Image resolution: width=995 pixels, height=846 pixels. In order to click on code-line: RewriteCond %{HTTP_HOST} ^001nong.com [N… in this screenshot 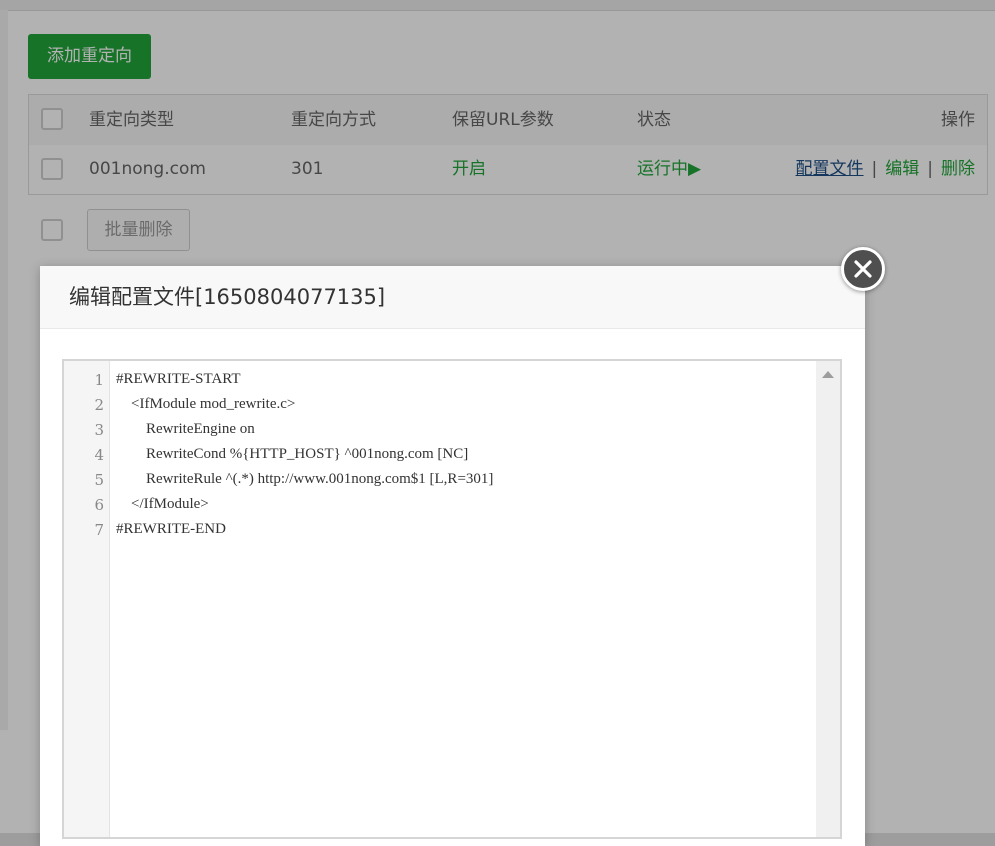, I will do `click(292, 454)`.